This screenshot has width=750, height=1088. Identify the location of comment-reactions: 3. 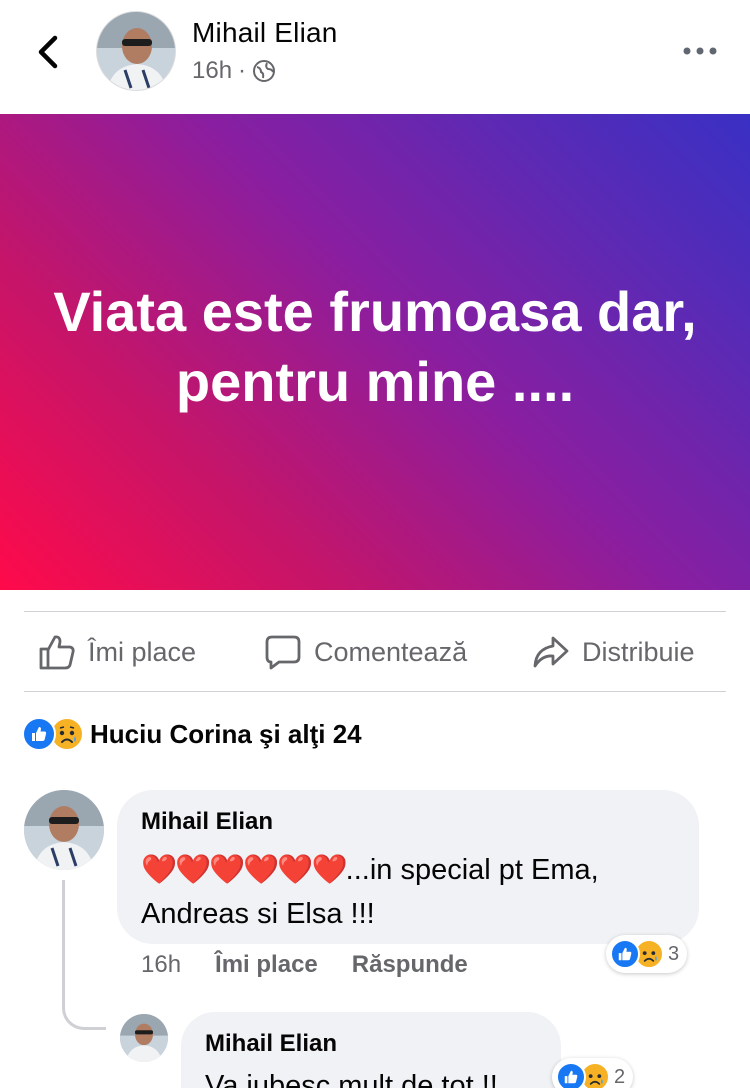
(647, 954).